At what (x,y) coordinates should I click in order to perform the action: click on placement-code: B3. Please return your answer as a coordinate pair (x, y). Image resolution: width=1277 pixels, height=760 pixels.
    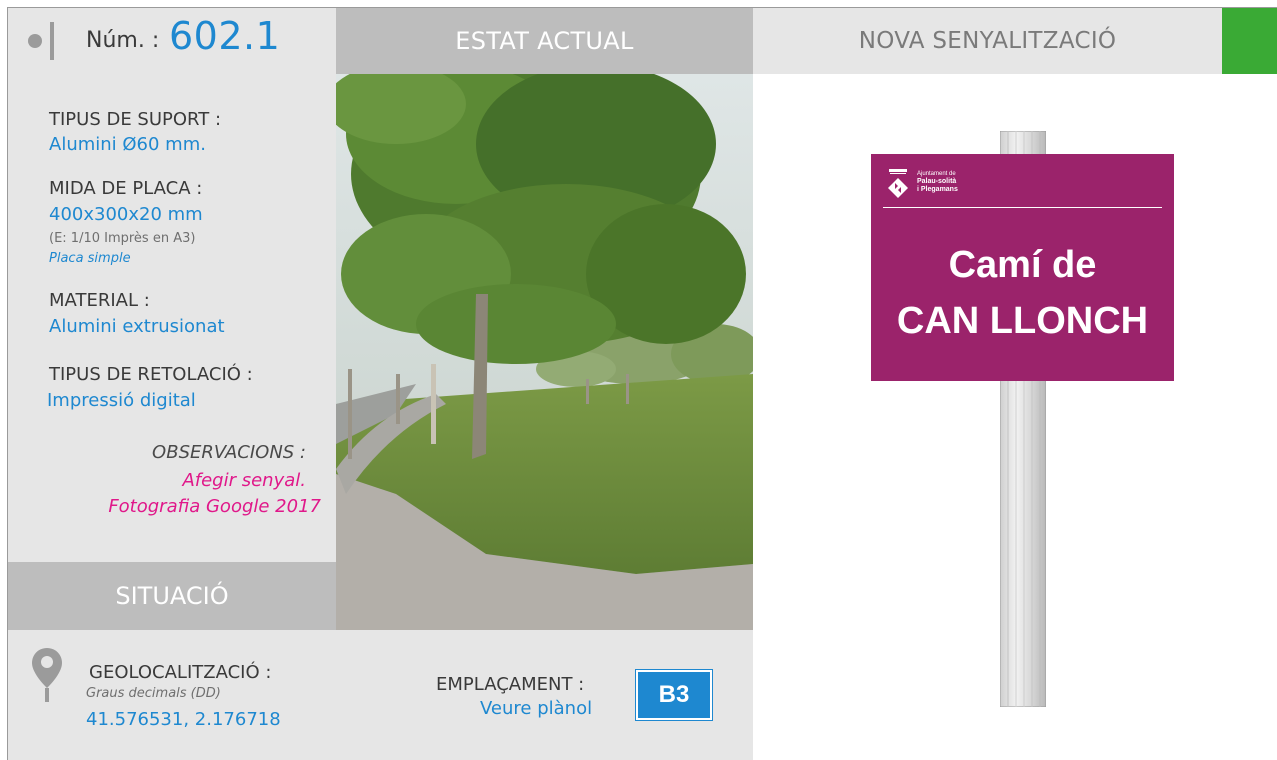
    Looking at the image, I should click on (674, 694).